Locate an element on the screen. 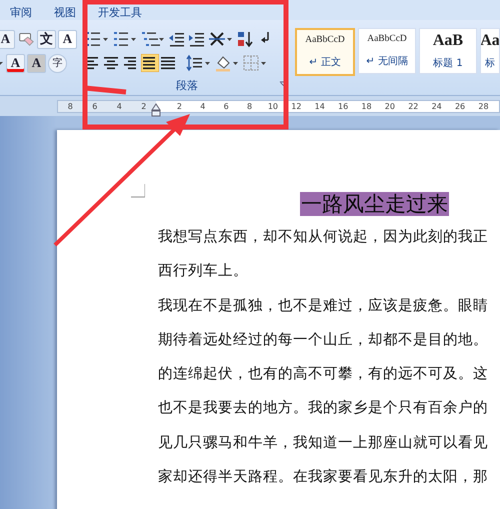 This screenshot has width=500, height=509. ruler-number: 28 is located at coordinates (483, 106).